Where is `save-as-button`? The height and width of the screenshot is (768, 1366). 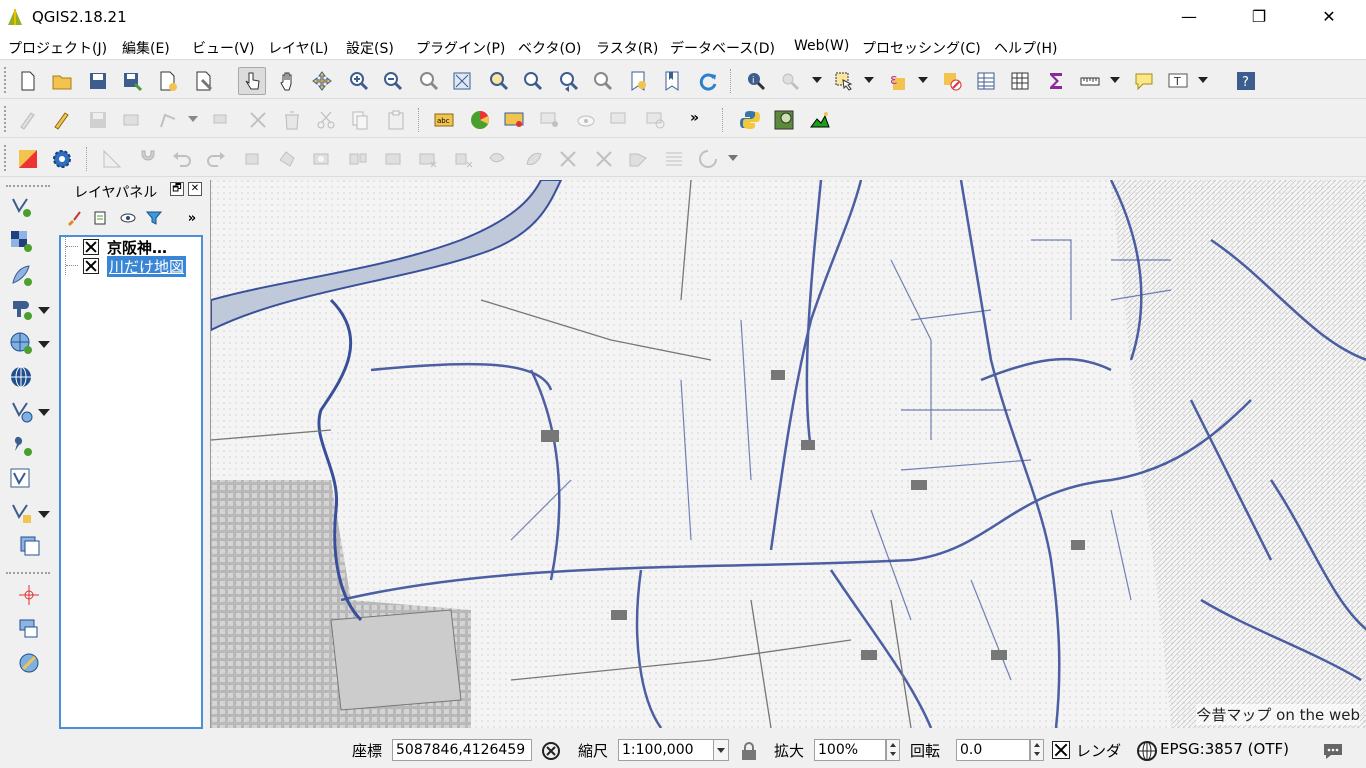
save-as-button is located at coordinates (132, 81).